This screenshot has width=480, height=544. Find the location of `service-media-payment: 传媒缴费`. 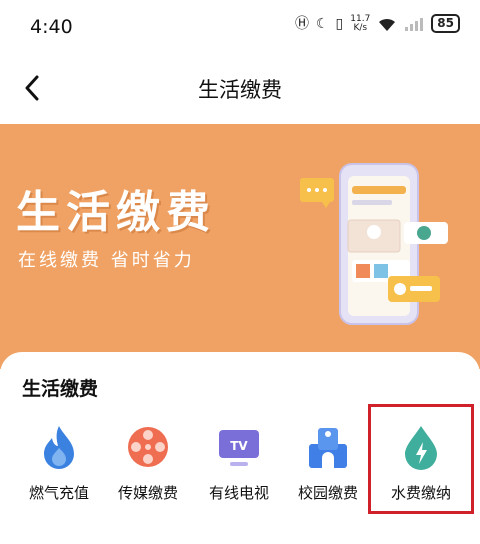

service-media-payment: 传媒缴费 is located at coordinates (148, 470).